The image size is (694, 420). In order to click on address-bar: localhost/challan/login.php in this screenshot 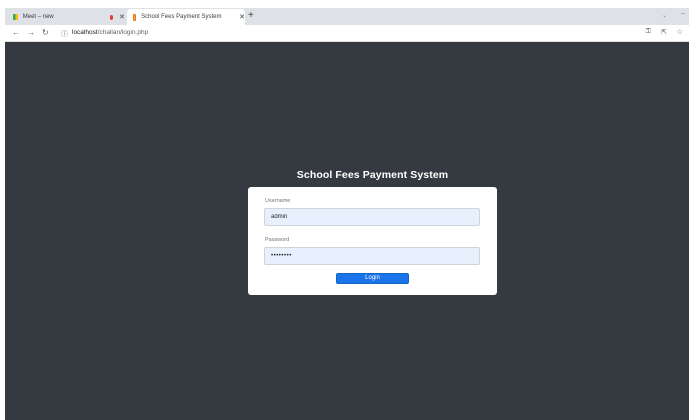, I will do `click(110, 32)`.